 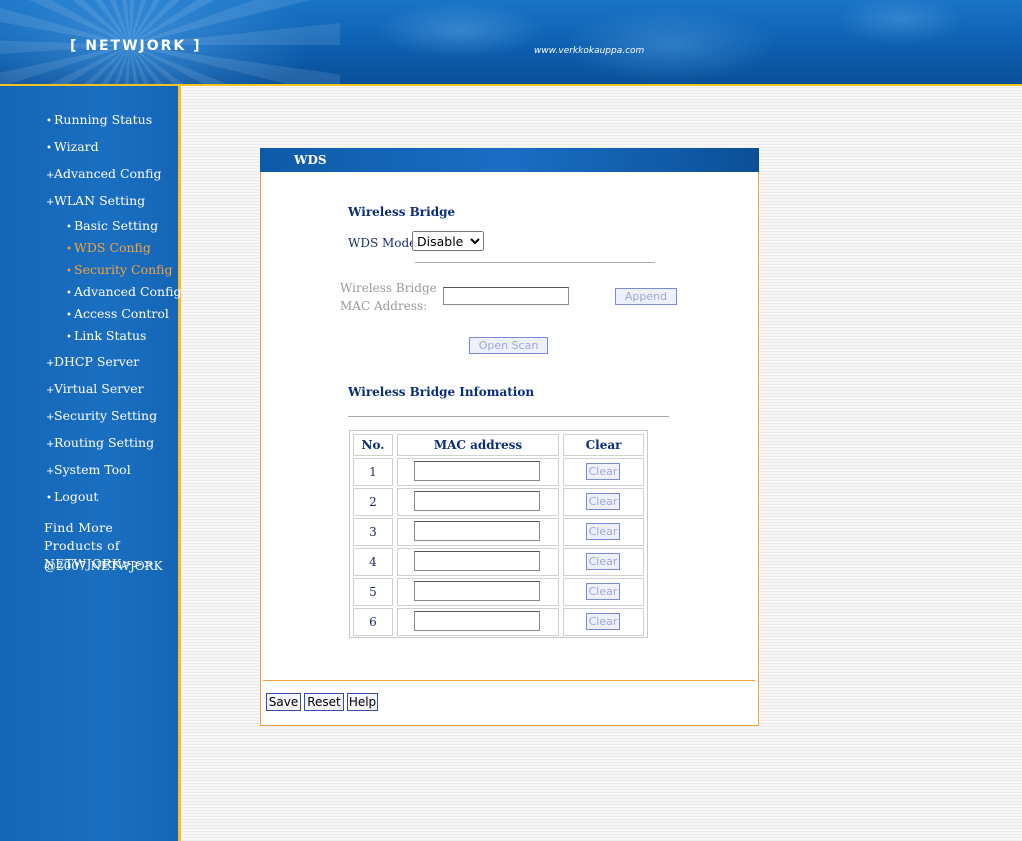 I want to click on sidebar-item-label: Security Setting, so click(x=106, y=415).